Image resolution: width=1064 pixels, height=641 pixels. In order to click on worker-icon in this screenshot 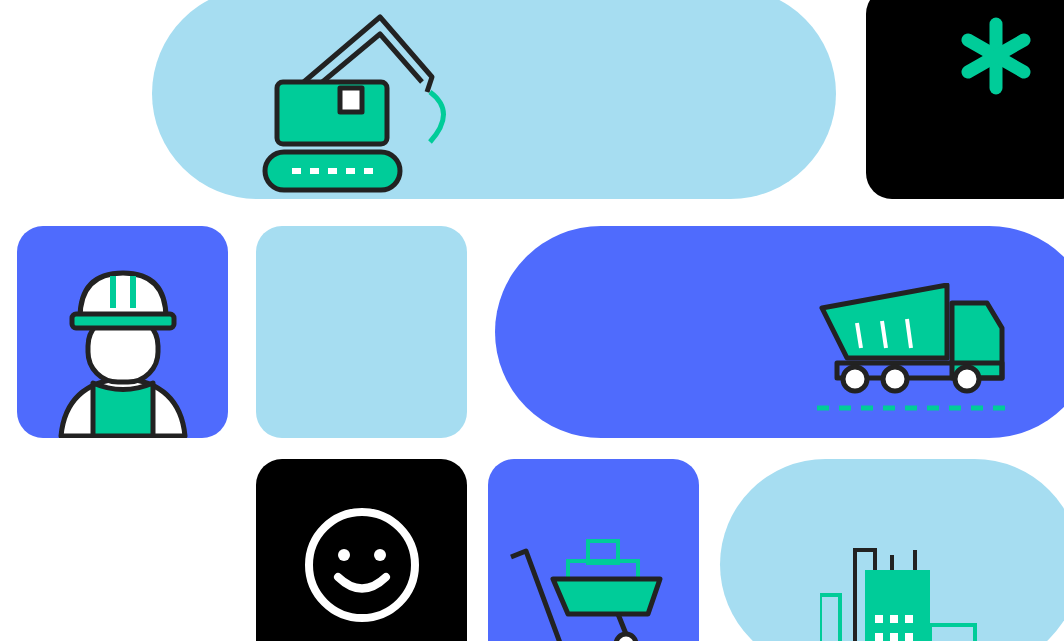, I will do `click(122, 353)`.